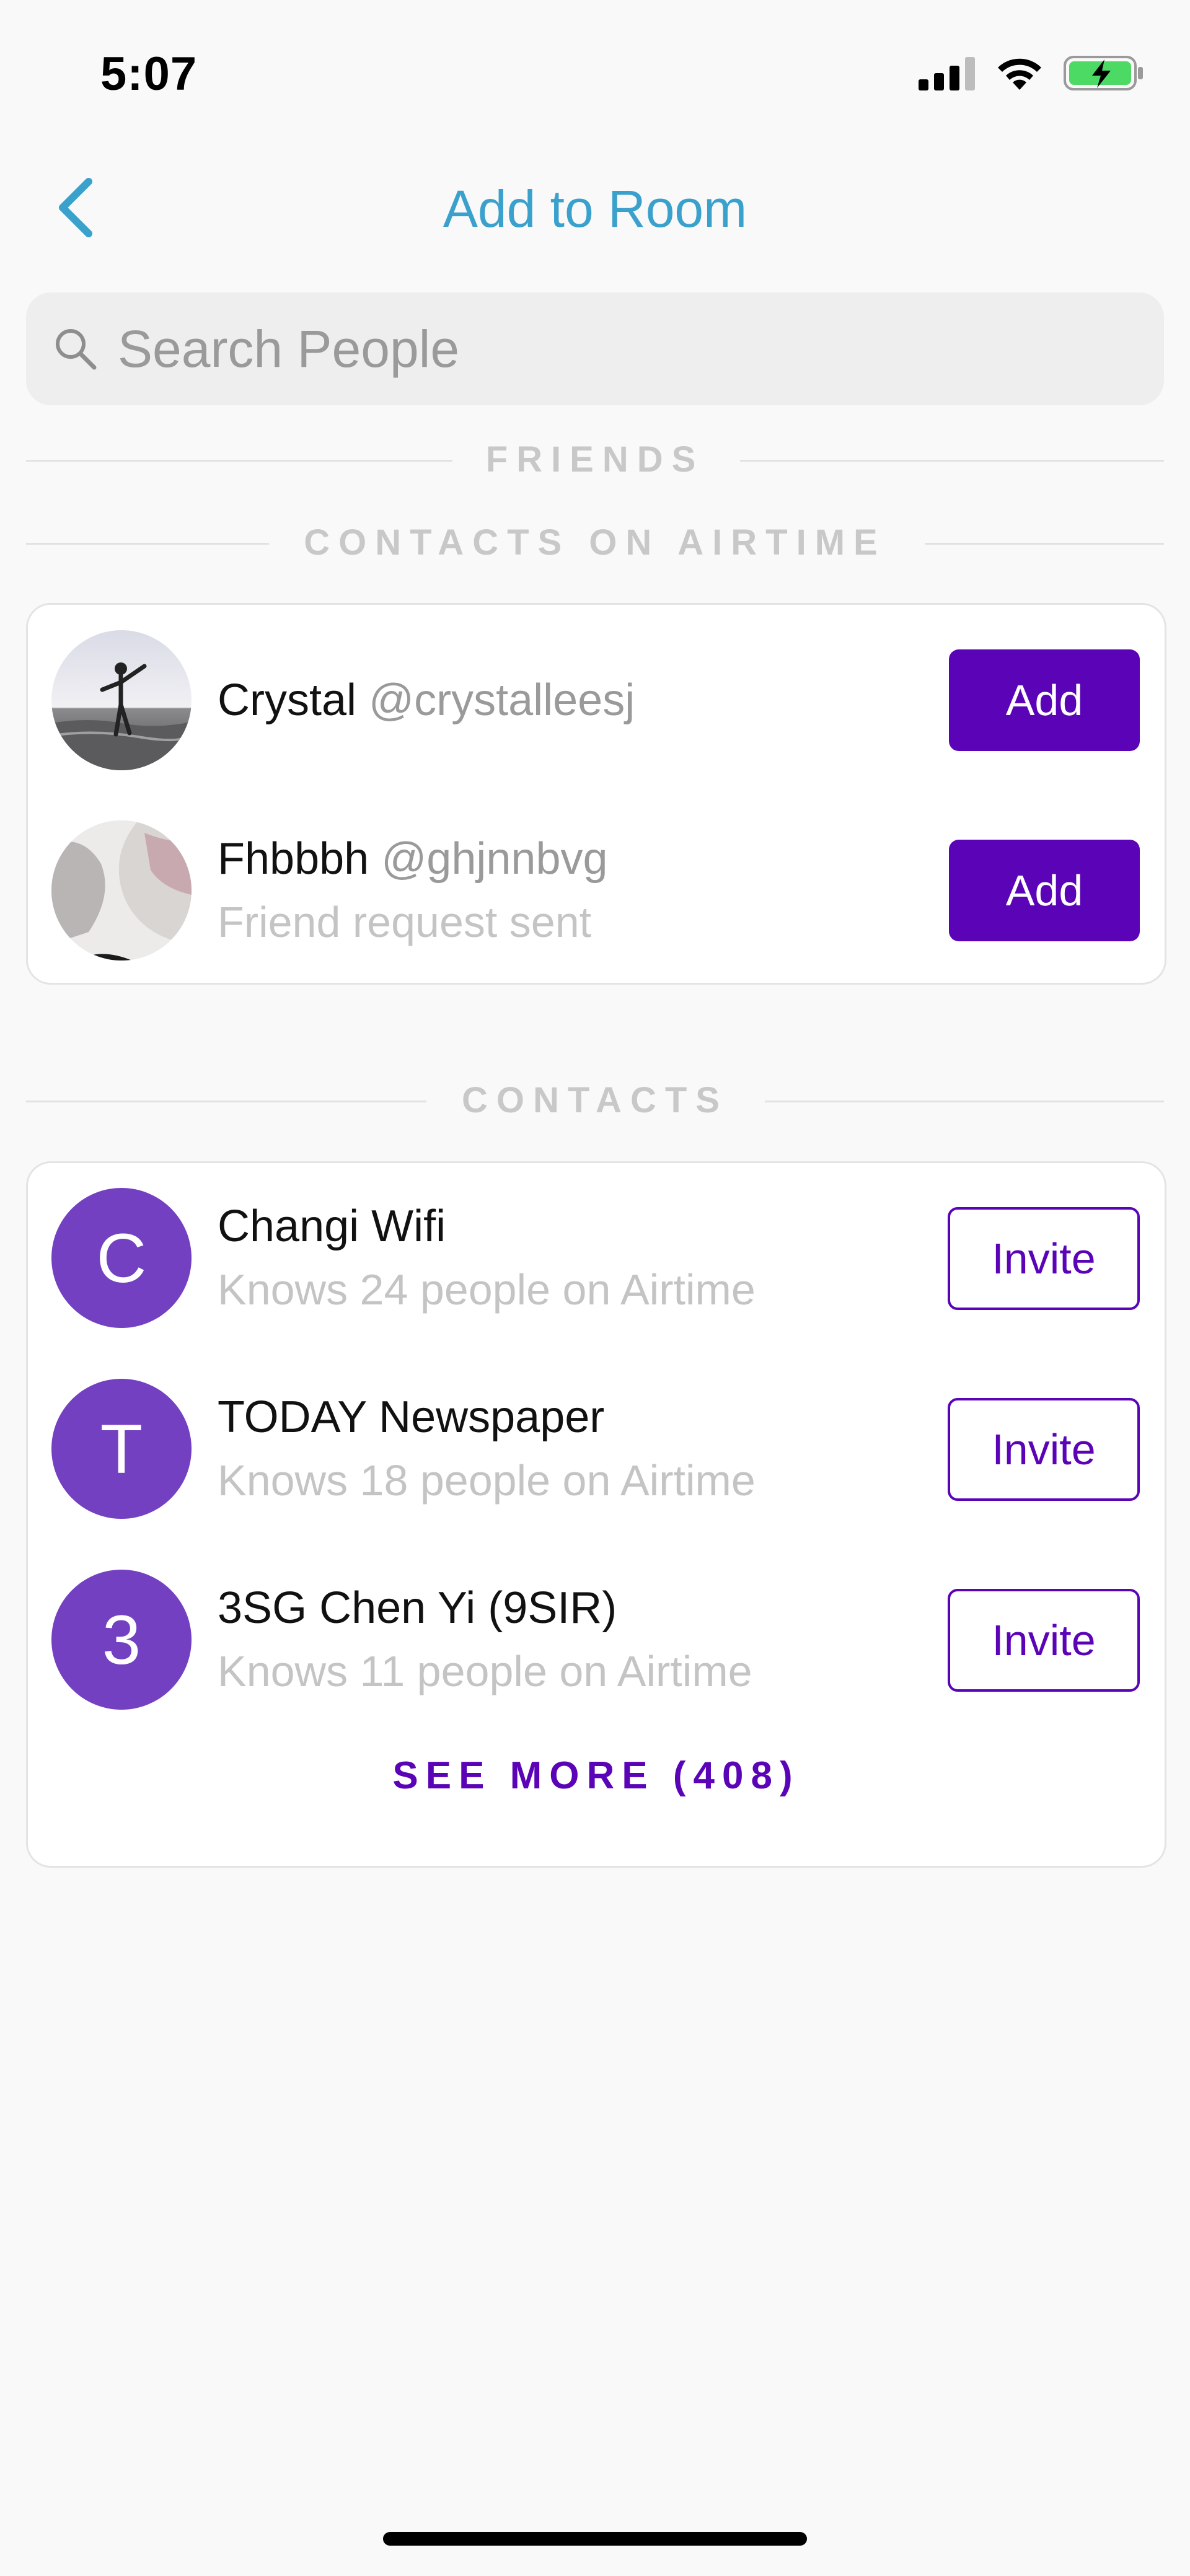 The height and width of the screenshot is (2576, 1190). I want to click on contact-detail: Knows 24 people on Airtime, so click(487, 1290).